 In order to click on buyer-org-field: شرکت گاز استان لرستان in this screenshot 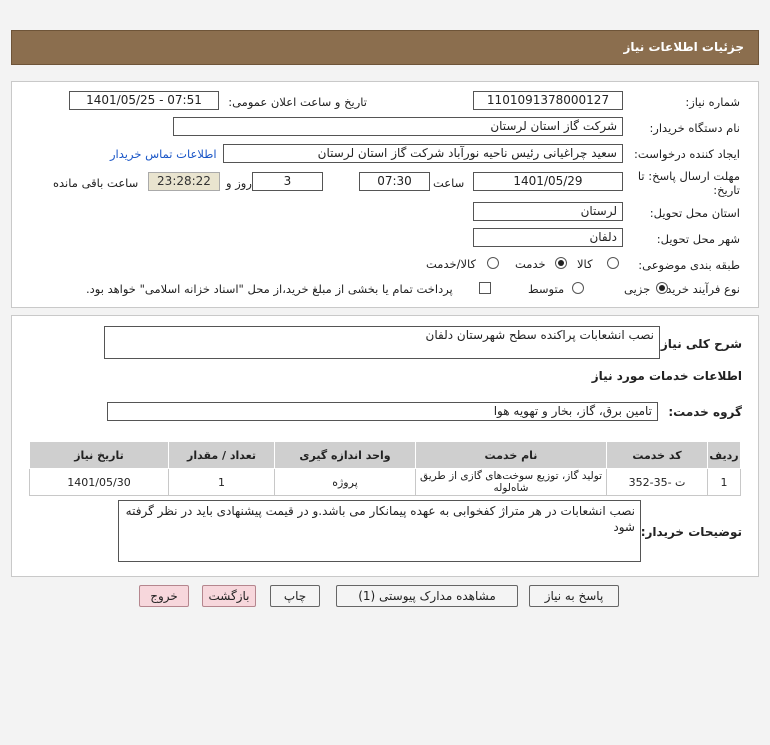, I will do `click(398, 126)`.